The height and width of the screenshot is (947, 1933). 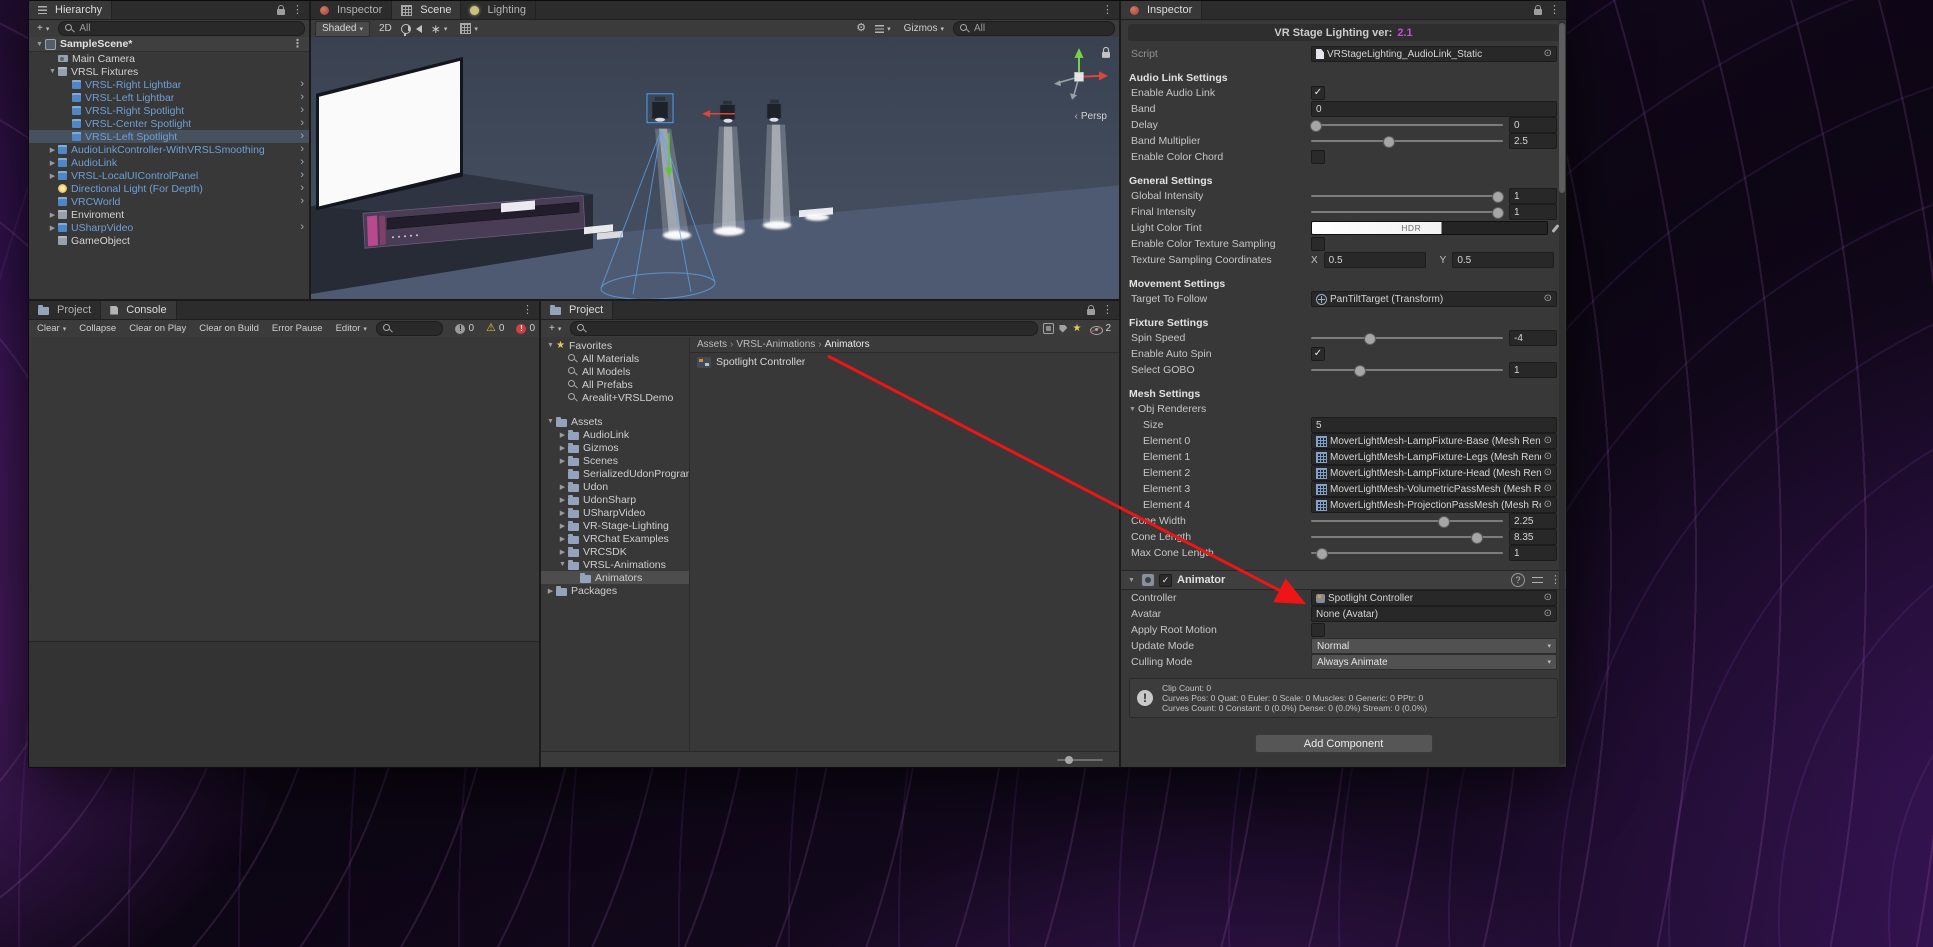 I want to click on project-tree-item-scenes: Scenes, so click(x=615, y=460).